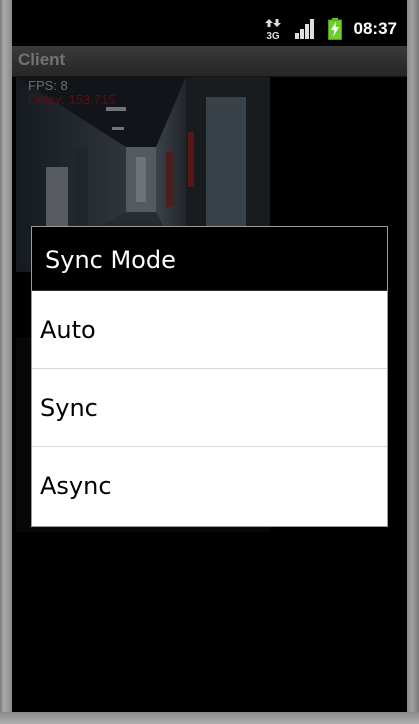  What do you see at coordinates (209, 408) in the screenshot?
I see `option-sync: Sync` at bounding box center [209, 408].